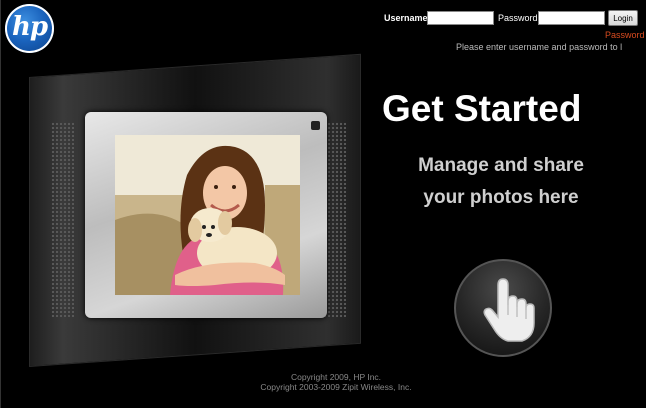 The height and width of the screenshot is (408, 646). What do you see at coordinates (518, 18) in the screenshot?
I see `password-label: Password` at bounding box center [518, 18].